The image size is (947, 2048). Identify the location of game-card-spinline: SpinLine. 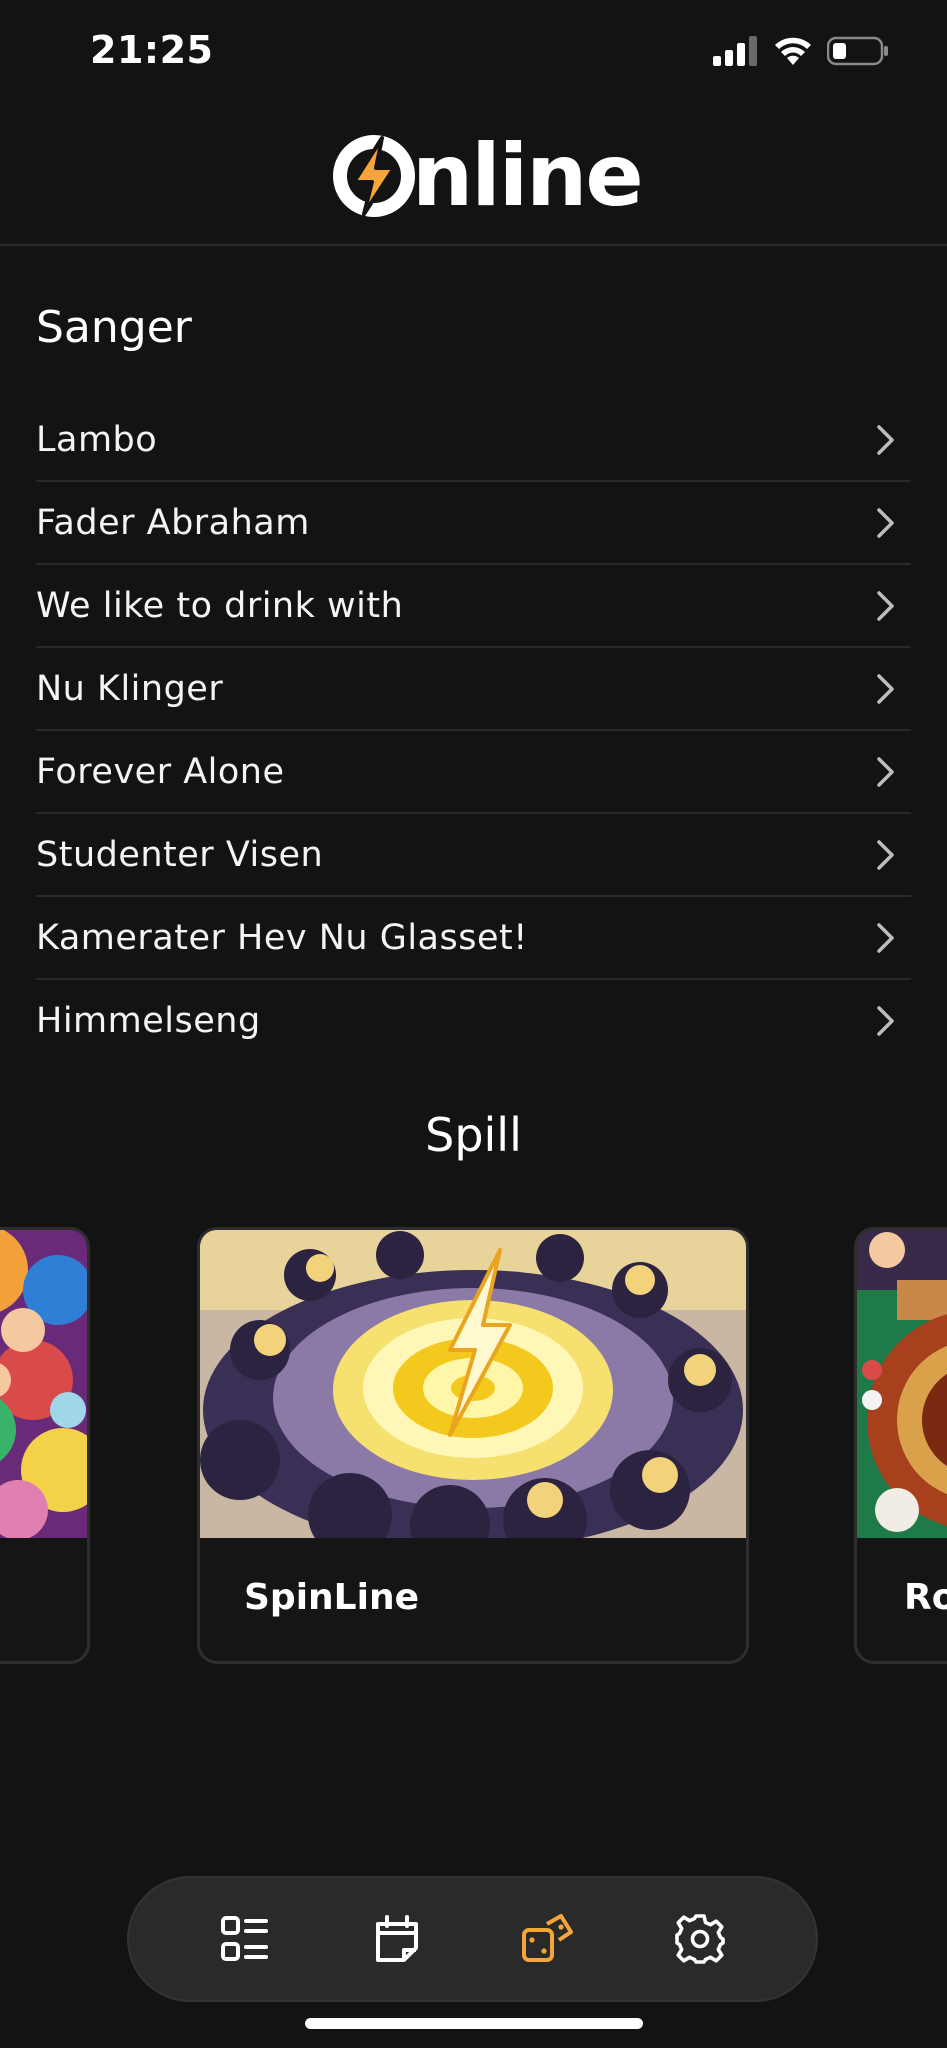
(473, 1445).